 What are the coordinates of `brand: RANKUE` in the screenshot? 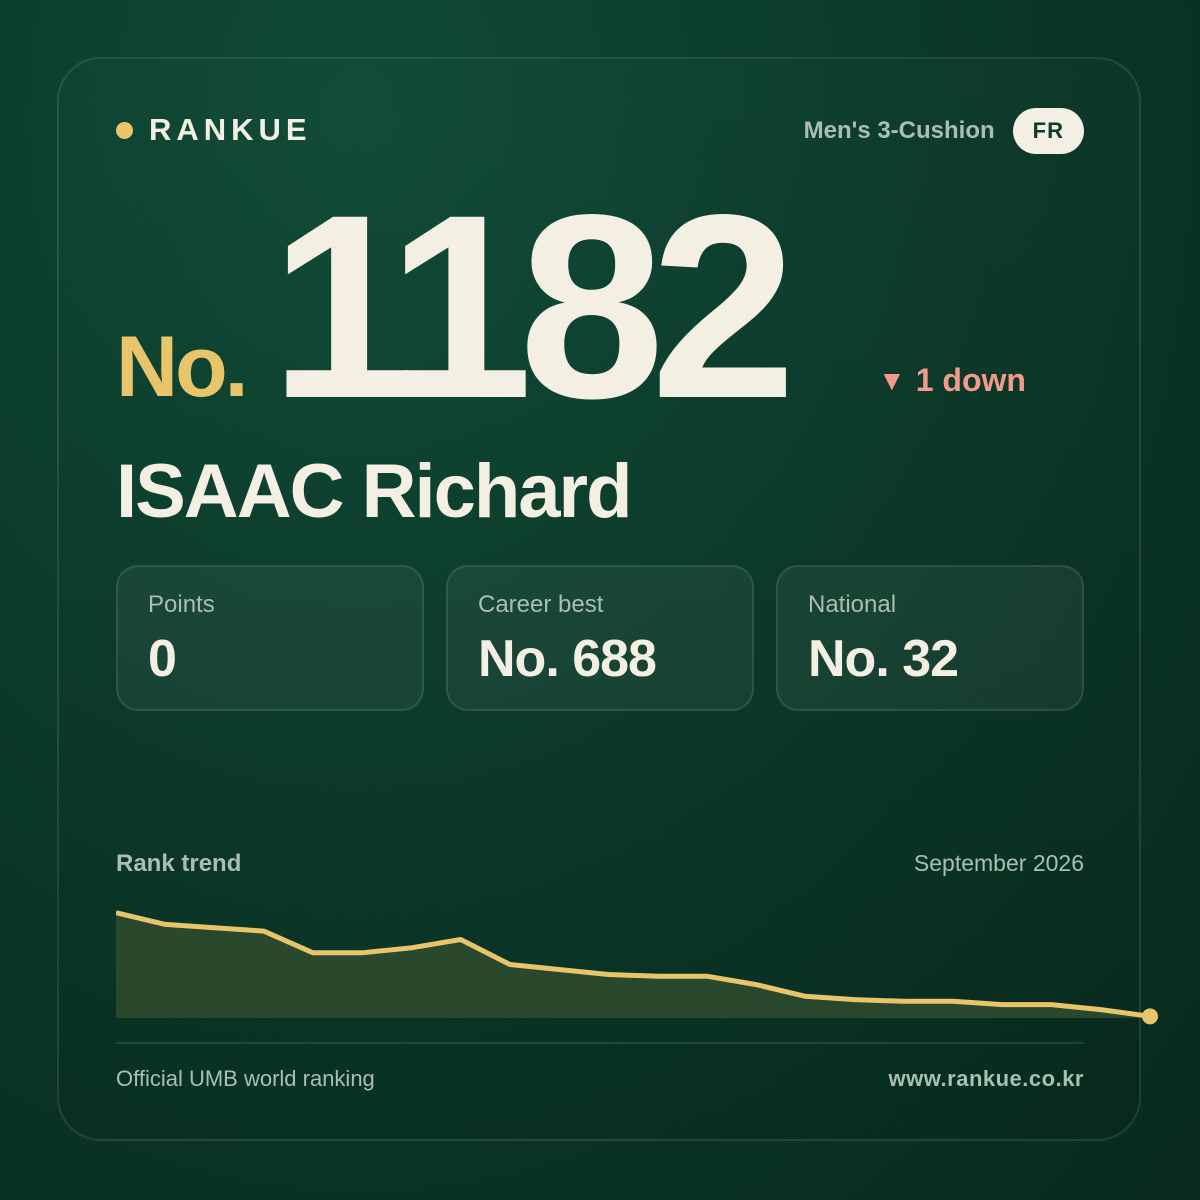 It's located at (214, 130).